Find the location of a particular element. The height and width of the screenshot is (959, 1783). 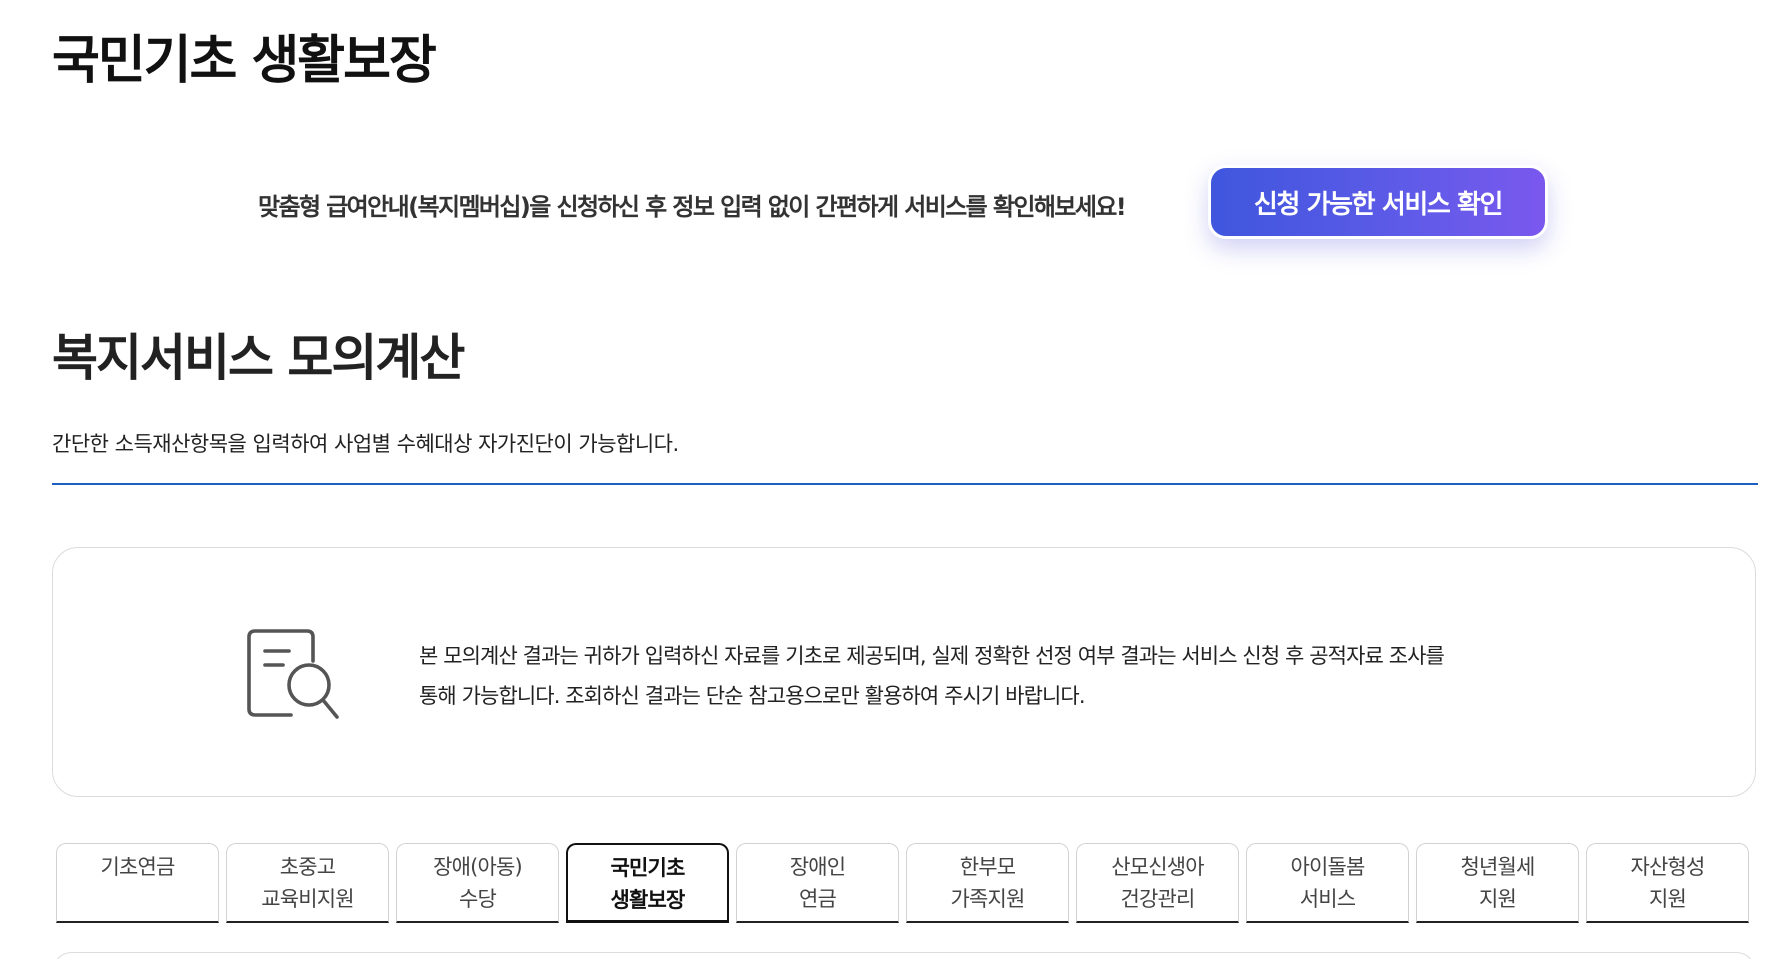

tab-single-parent-support: 한부모 가족지원 is located at coordinates (987, 883).